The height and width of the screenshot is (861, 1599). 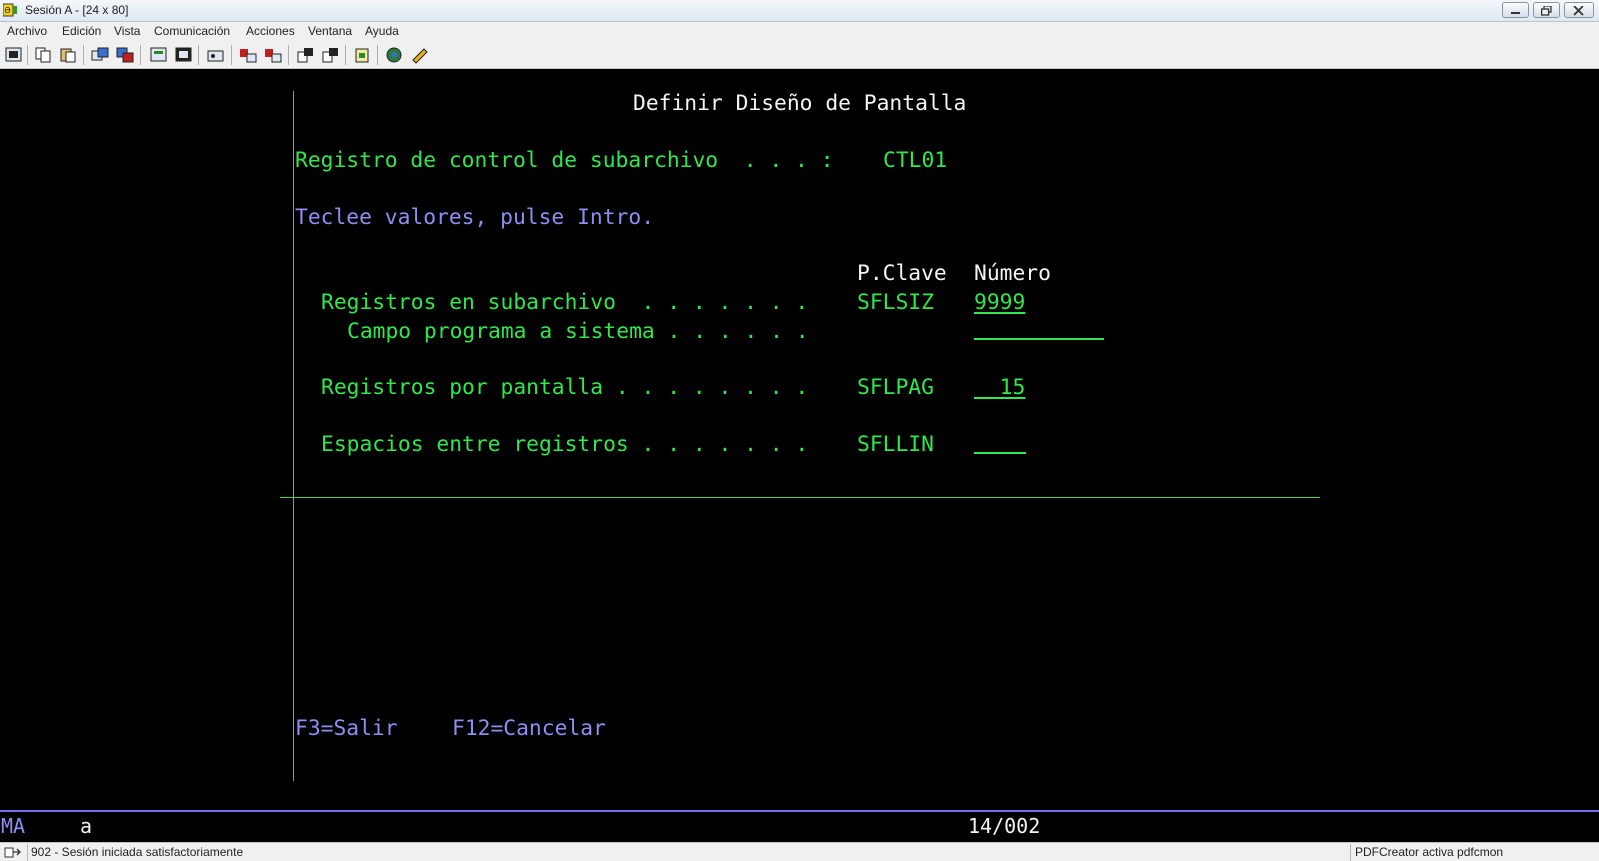 What do you see at coordinates (192, 31) in the screenshot?
I see `menu-comunicacion: Comunicación` at bounding box center [192, 31].